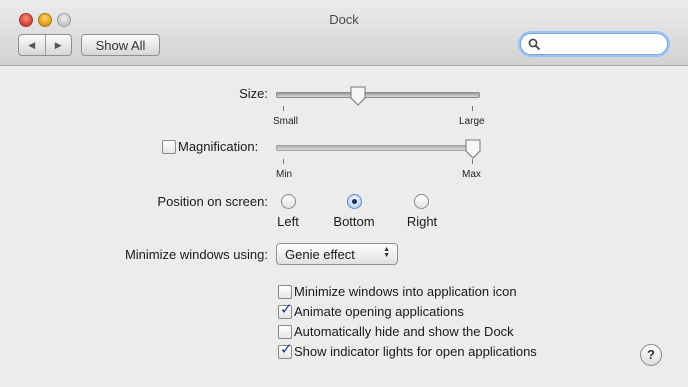 This screenshot has width=688, height=387. What do you see at coordinates (288, 221) in the screenshot?
I see `position-label-left: Left` at bounding box center [288, 221].